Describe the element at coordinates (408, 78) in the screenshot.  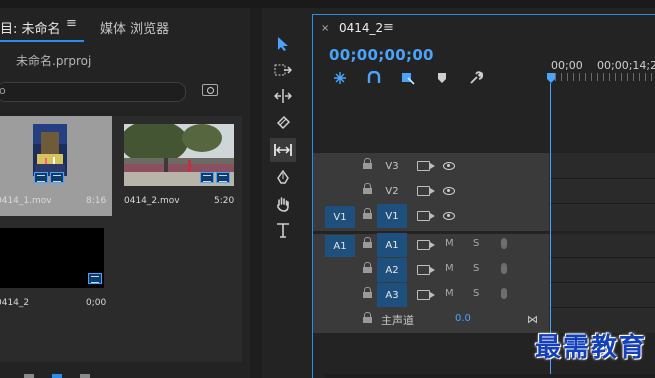
I see `linked-selection-icon` at that location.